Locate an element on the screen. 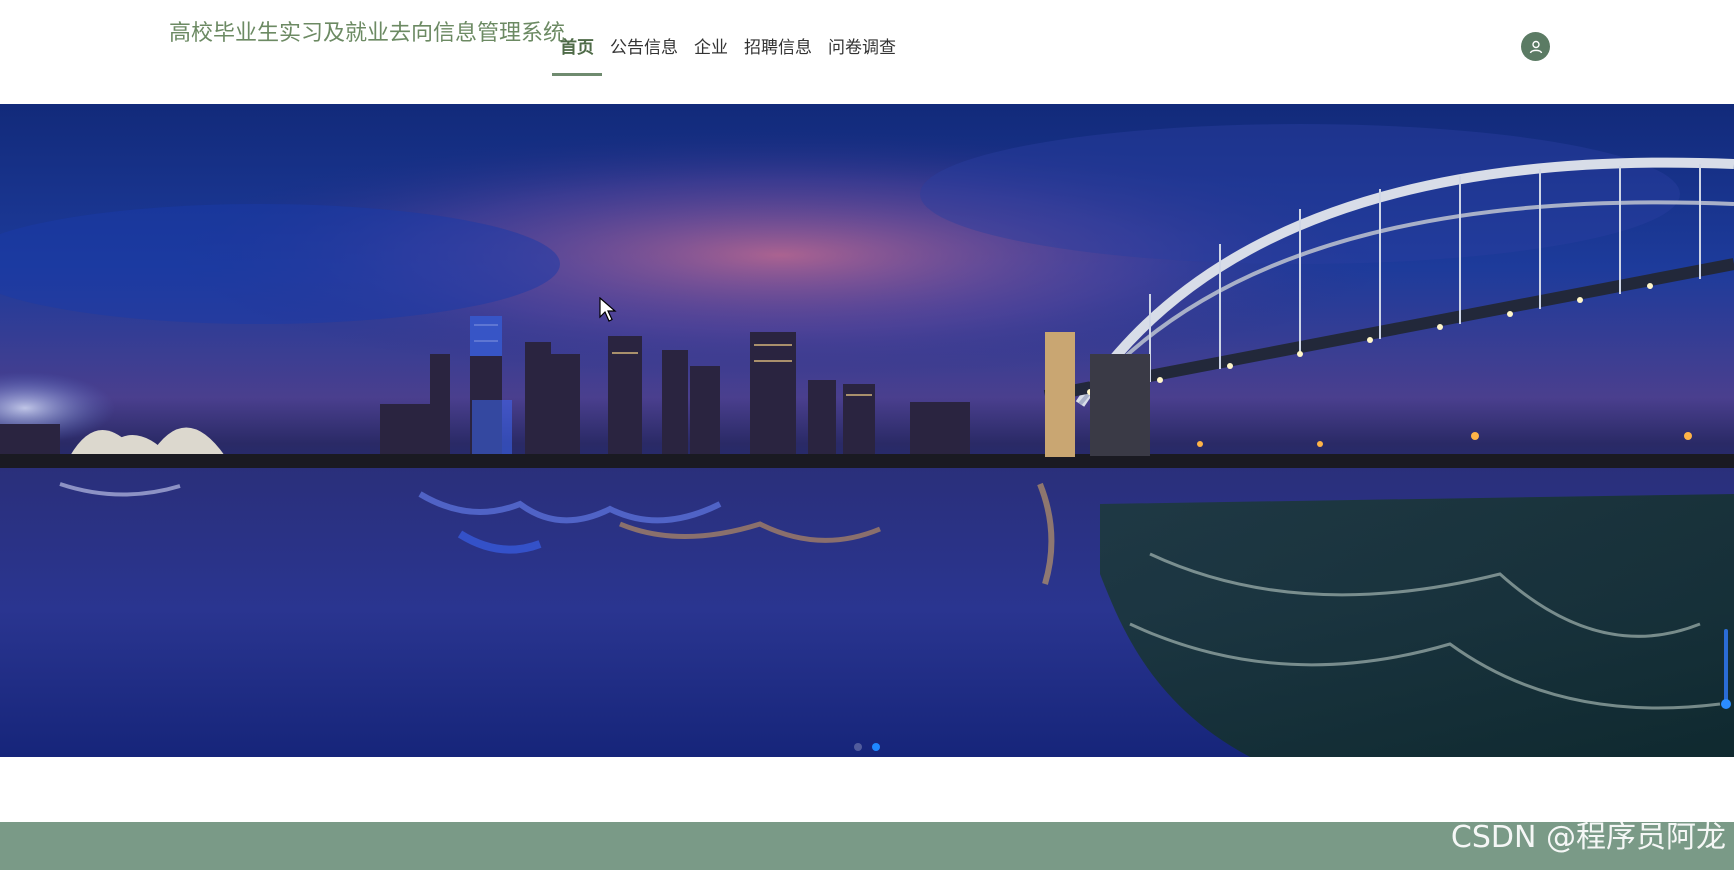 The height and width of the screenshot is (870, 1734). user-account-button is located at coordinates (1535, 46).